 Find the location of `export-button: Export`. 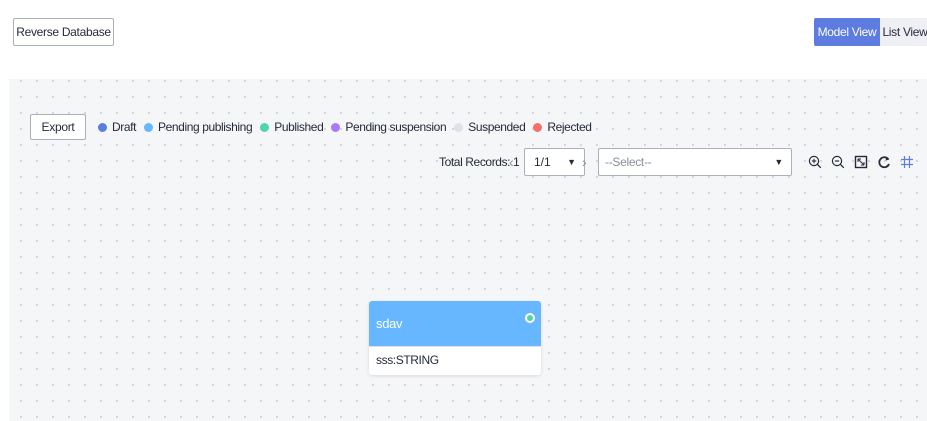

export-button: Export is located at coordinates (58, 127).